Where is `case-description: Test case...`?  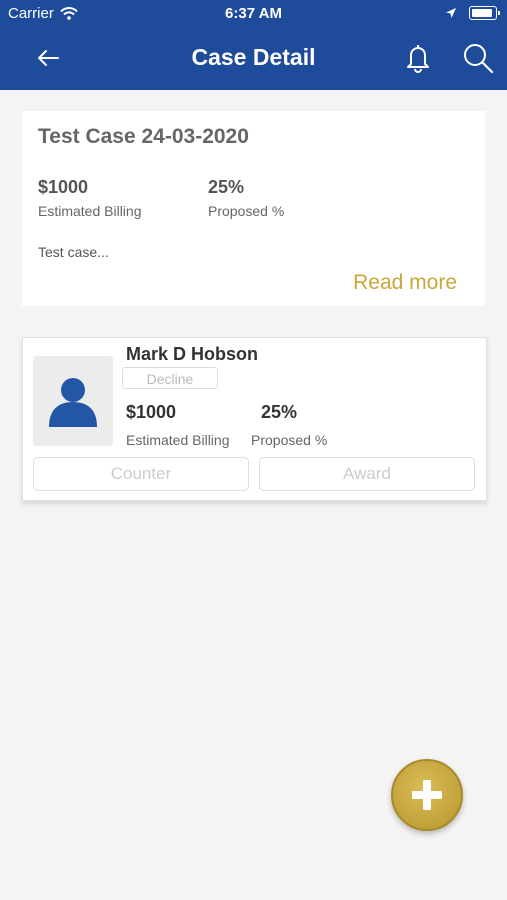
case-description: Test case... is located at coordinates (73, 252).